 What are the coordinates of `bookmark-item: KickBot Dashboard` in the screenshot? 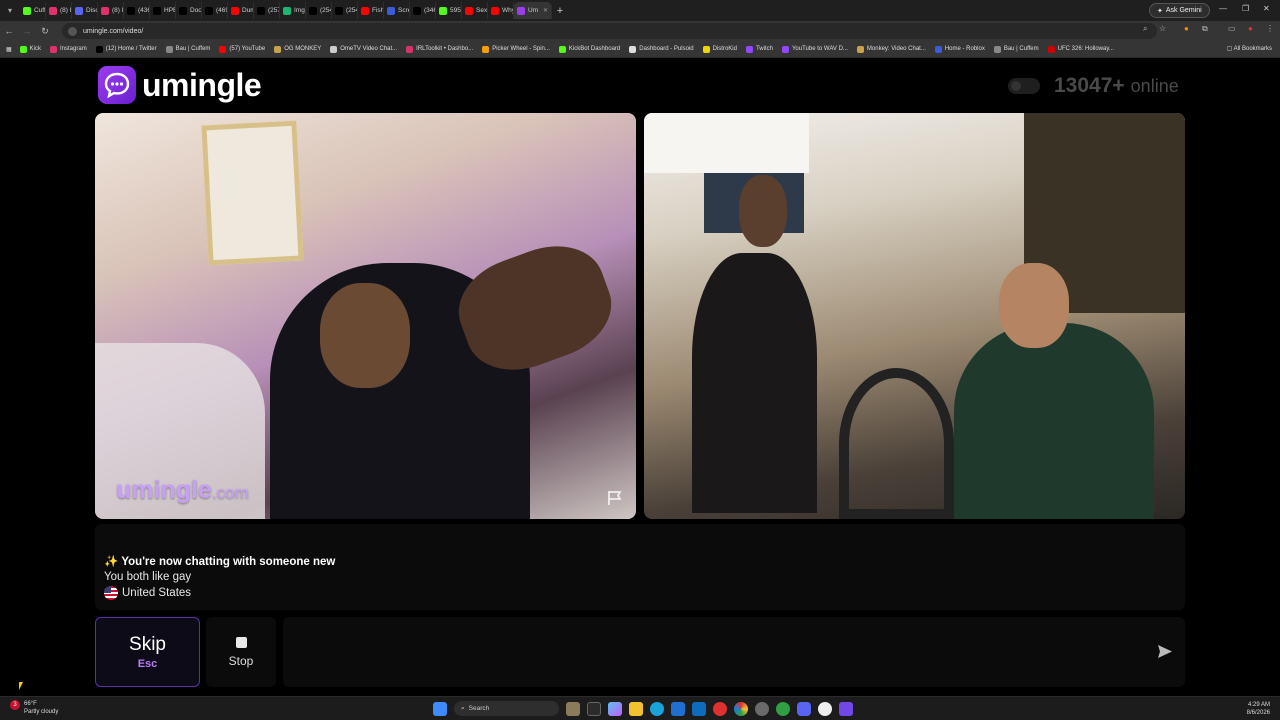 It's located at (589, 49).